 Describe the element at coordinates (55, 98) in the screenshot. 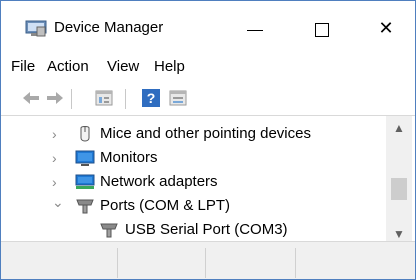

I see `forward-arrow-icon` at that location.